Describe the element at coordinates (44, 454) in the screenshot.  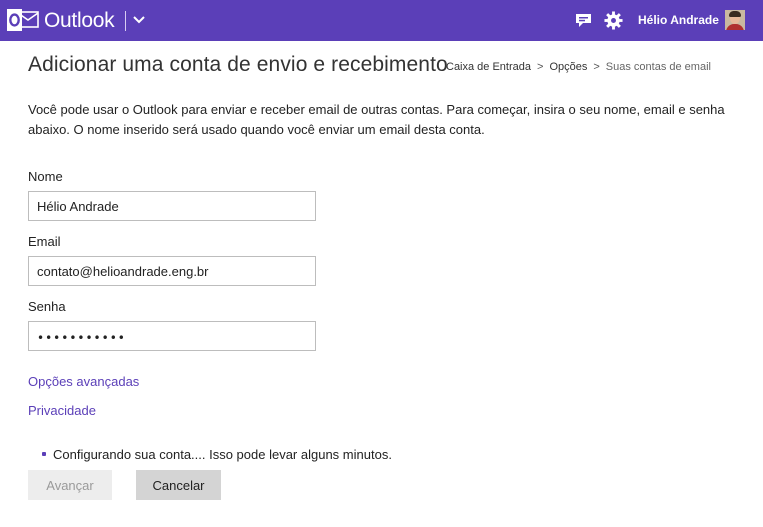
I see `status-bullet-icon` at that location.